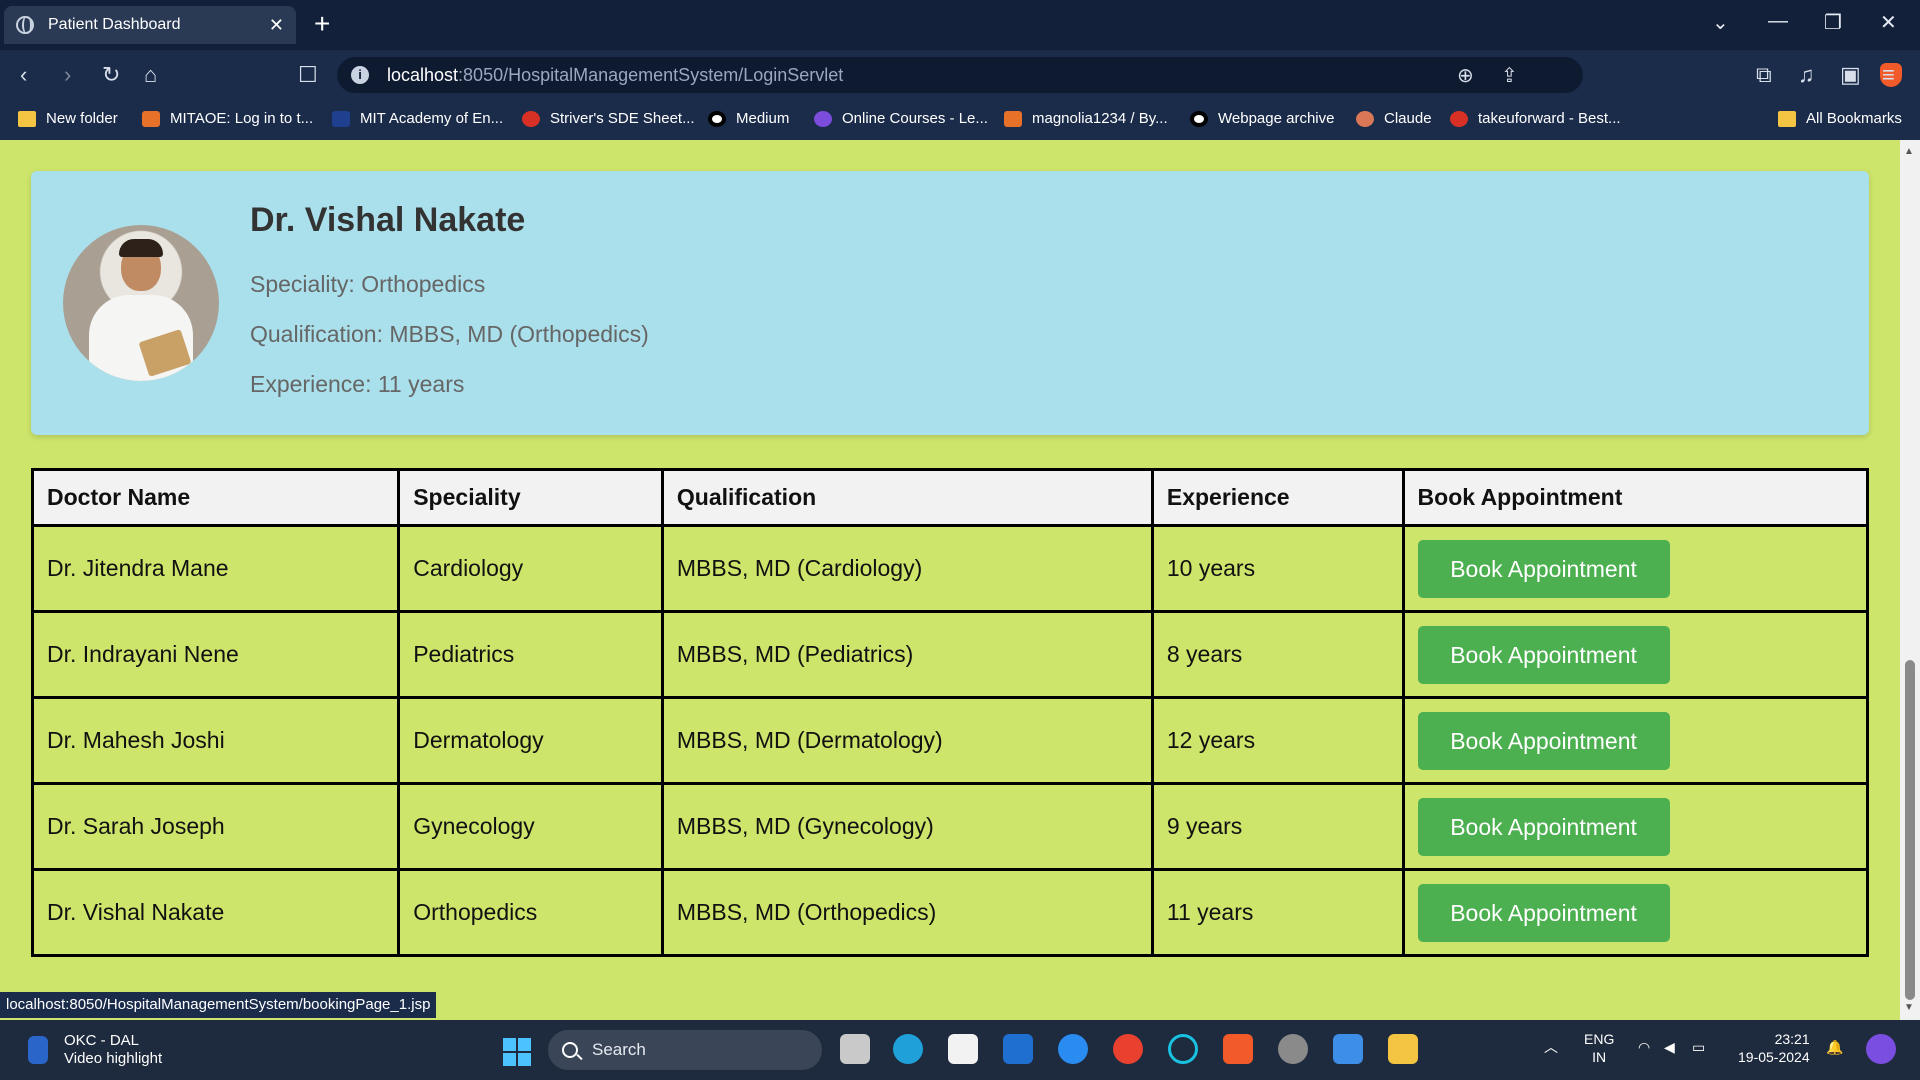  What do you see at coordinates (960, 25) in the screenshot?
I see `browser-tab-bar: Patient Dashboard ✕ + ⌄ — ❐ ✕` at bounding box center [960, 25].